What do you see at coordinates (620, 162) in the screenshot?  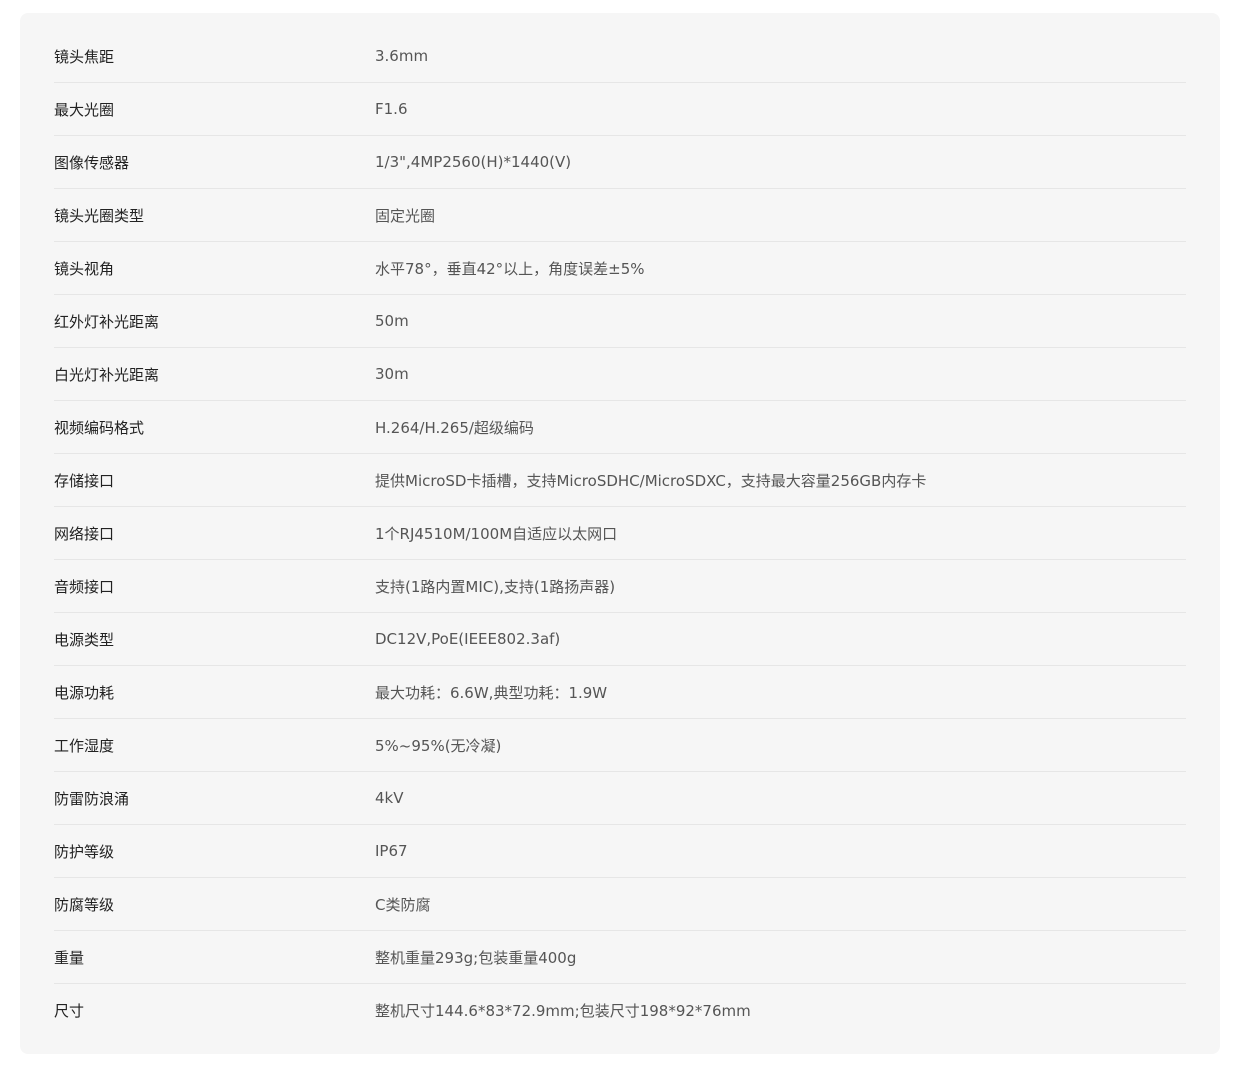 I see `spec-row-image-sensor: 图像传感器 1/3",4MP2560(H)*1440(V)` at bounding box center [620, 162].